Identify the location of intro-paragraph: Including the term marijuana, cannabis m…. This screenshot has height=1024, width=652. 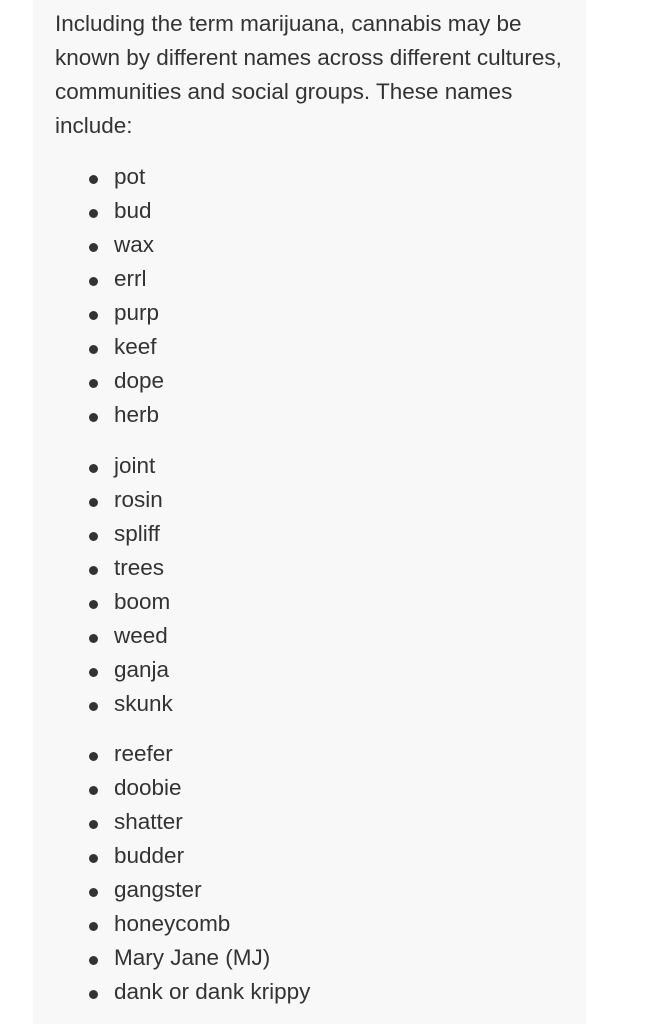
(308, 74).